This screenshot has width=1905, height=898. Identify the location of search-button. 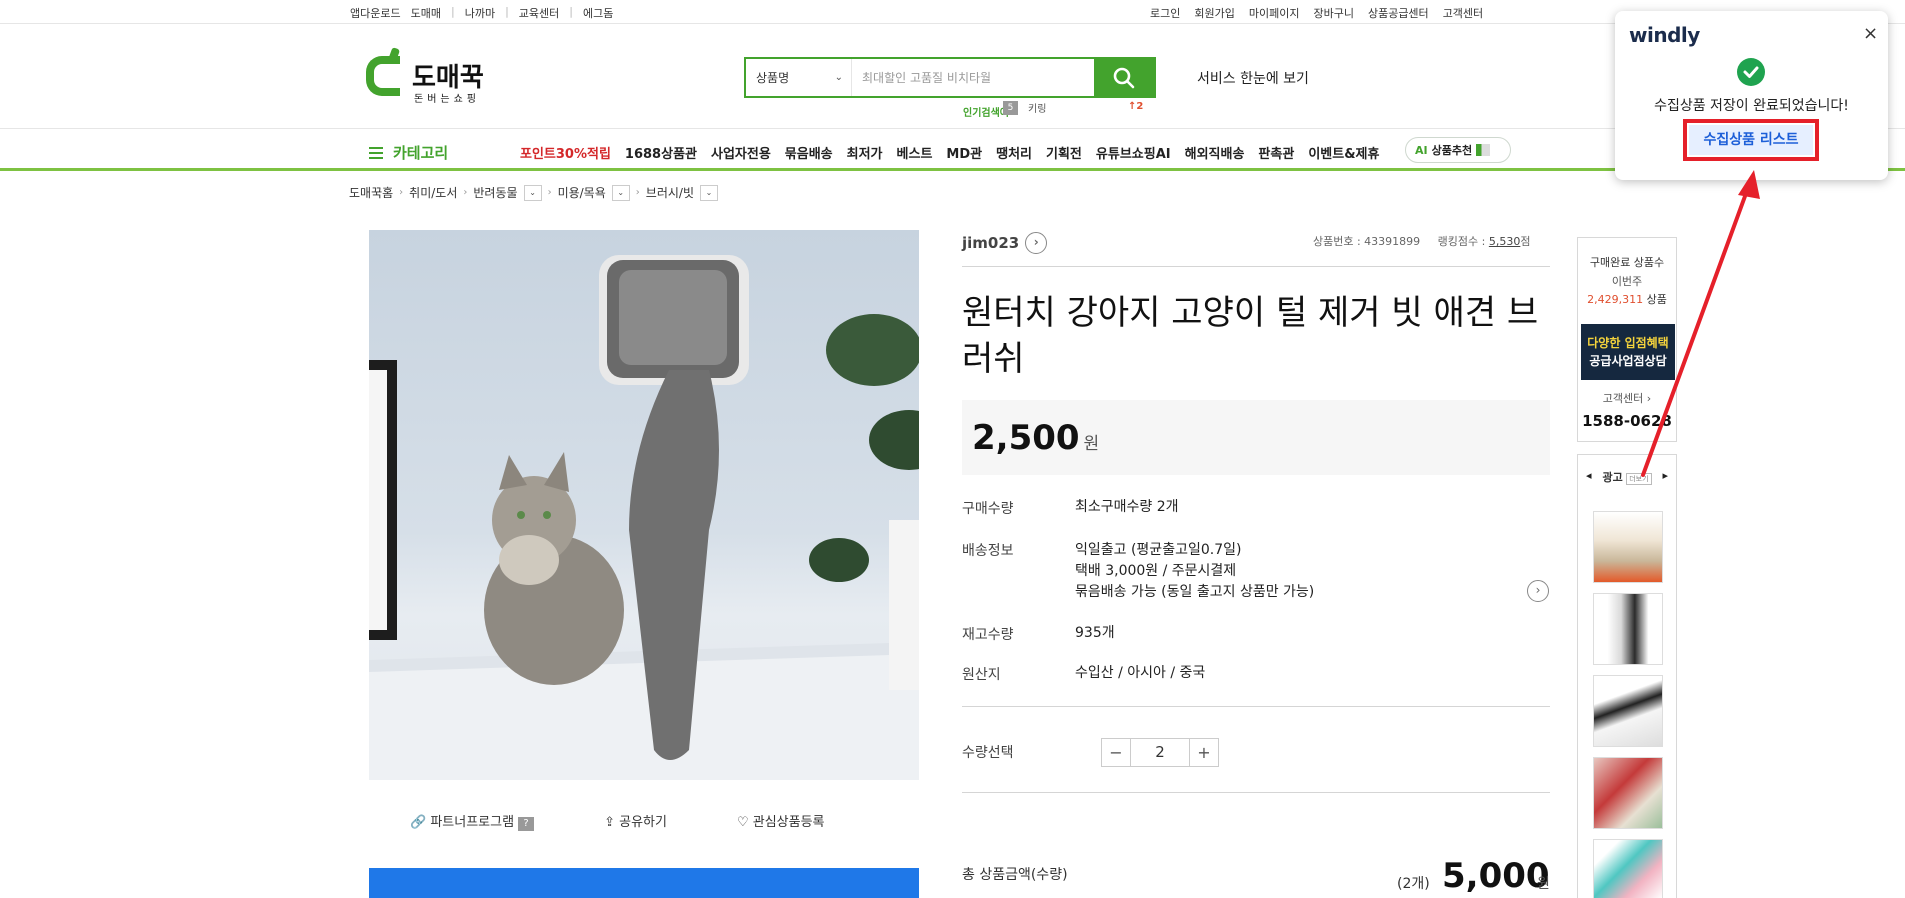
(1124, 77).